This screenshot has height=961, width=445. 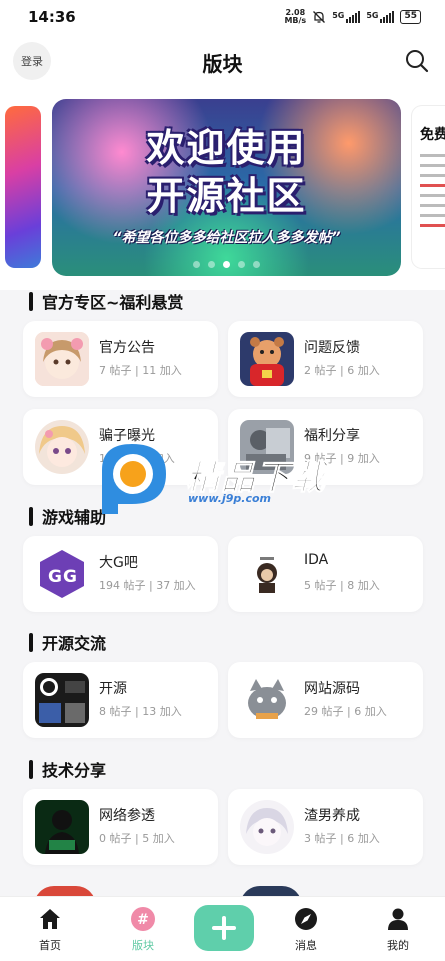 I want to click on board-stats: 8 帖子 | 13 加入, so click(x=140, y=711).